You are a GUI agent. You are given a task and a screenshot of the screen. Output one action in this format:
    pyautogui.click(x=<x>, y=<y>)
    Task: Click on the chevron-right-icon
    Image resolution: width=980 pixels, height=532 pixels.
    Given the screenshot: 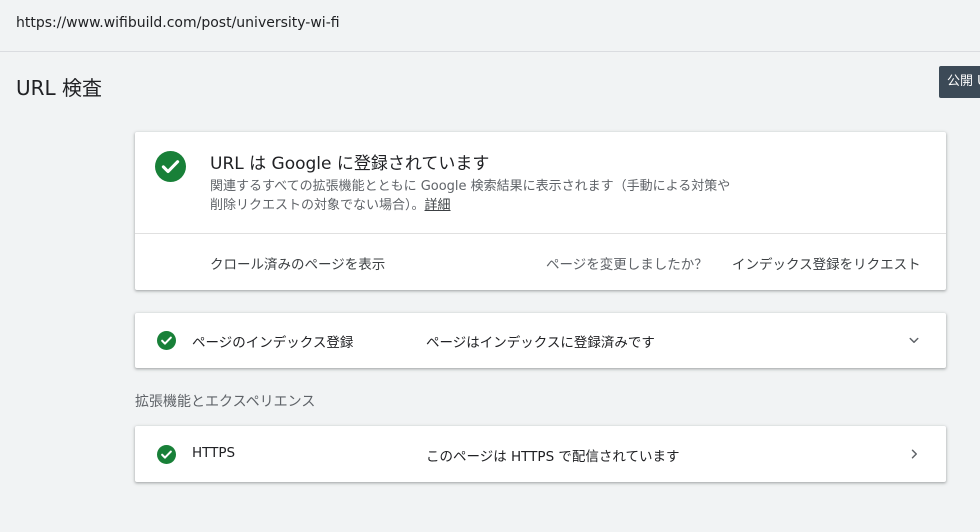 What is the action you would take?
    pyautogui.click(x=914, y=454)
    